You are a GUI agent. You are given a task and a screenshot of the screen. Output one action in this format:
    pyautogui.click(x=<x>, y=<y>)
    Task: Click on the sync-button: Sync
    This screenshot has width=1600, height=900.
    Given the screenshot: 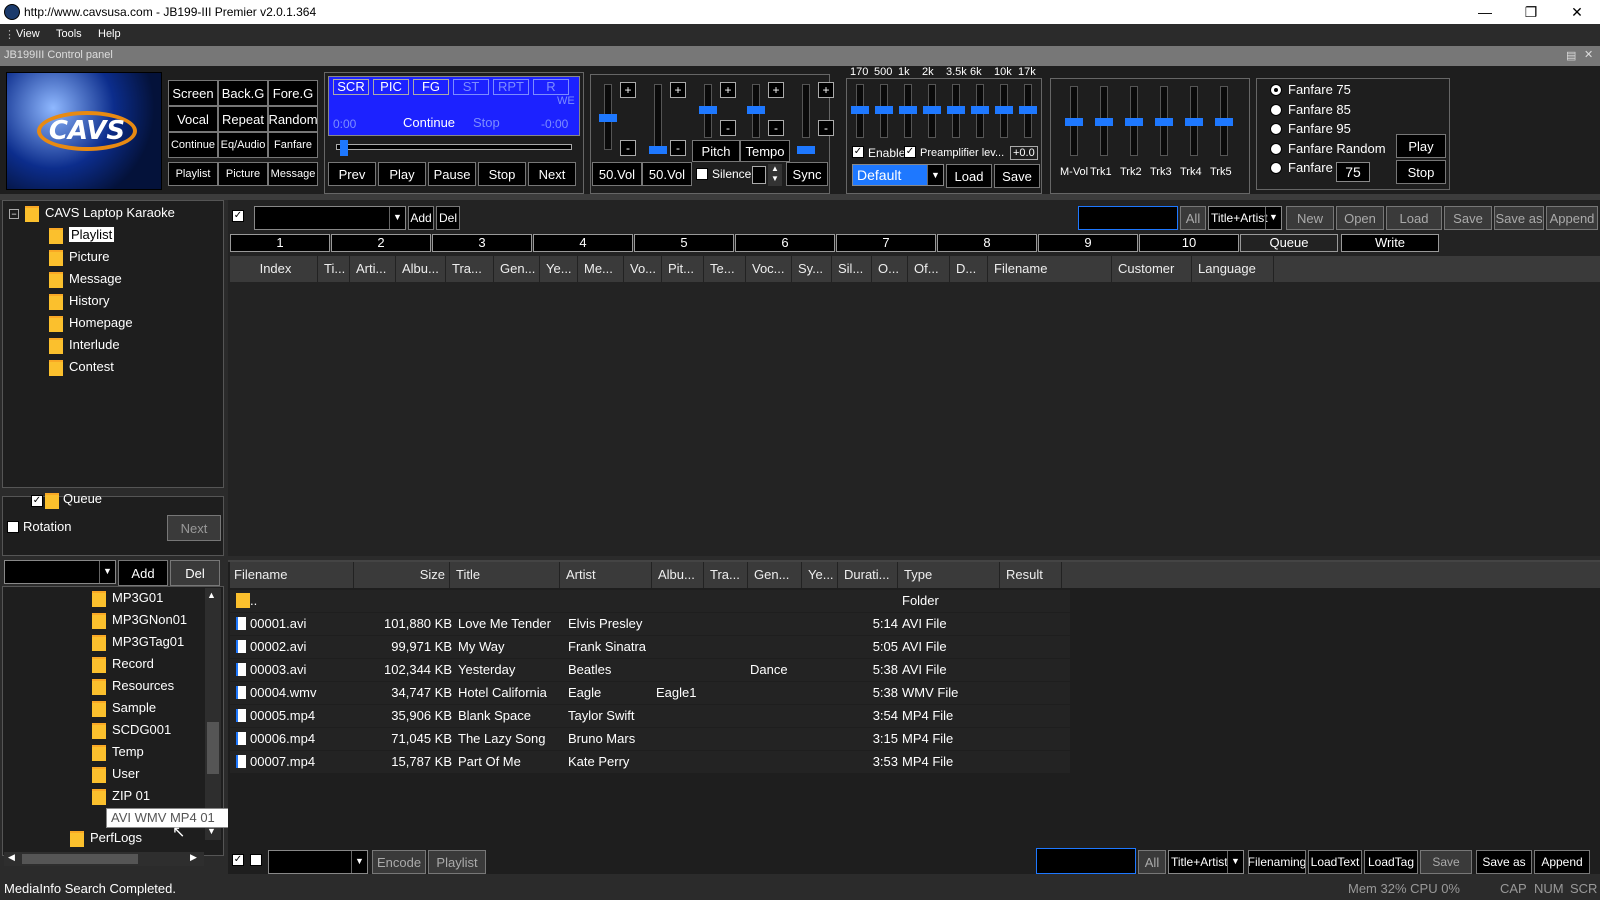 What is the action you would take?
    pyautogui.click(x=807, y=174)
    